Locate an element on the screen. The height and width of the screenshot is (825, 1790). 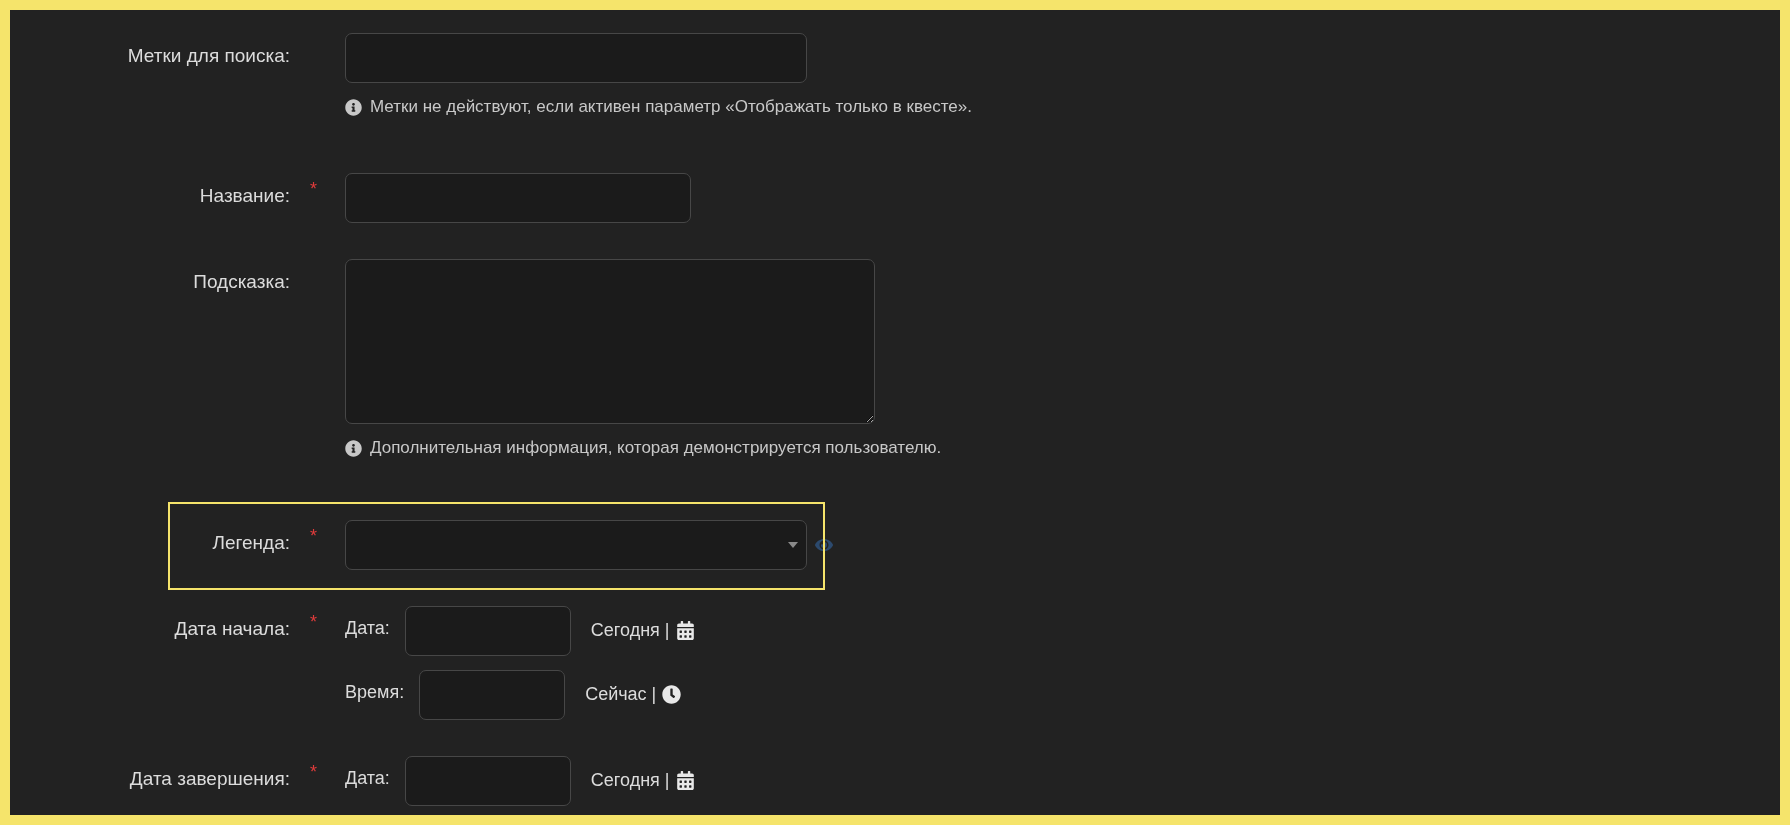
now-link: Сейчас | is located at coordinates (633, 687).